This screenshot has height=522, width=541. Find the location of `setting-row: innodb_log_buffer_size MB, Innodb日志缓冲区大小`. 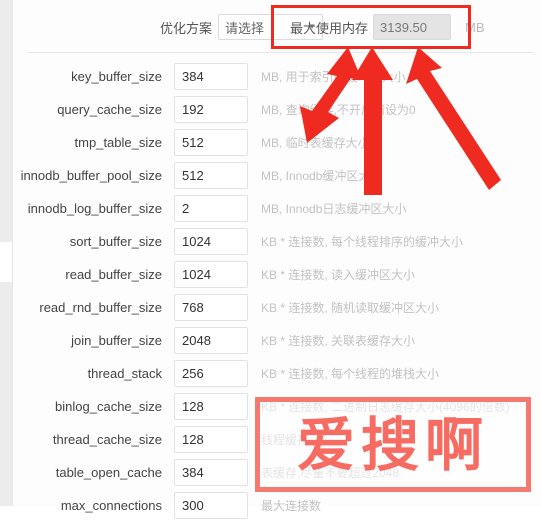

setting-row: innodb_log_buffer_size MB, Innodb日志缓冲区大小 is located at coordinates (277, 208).